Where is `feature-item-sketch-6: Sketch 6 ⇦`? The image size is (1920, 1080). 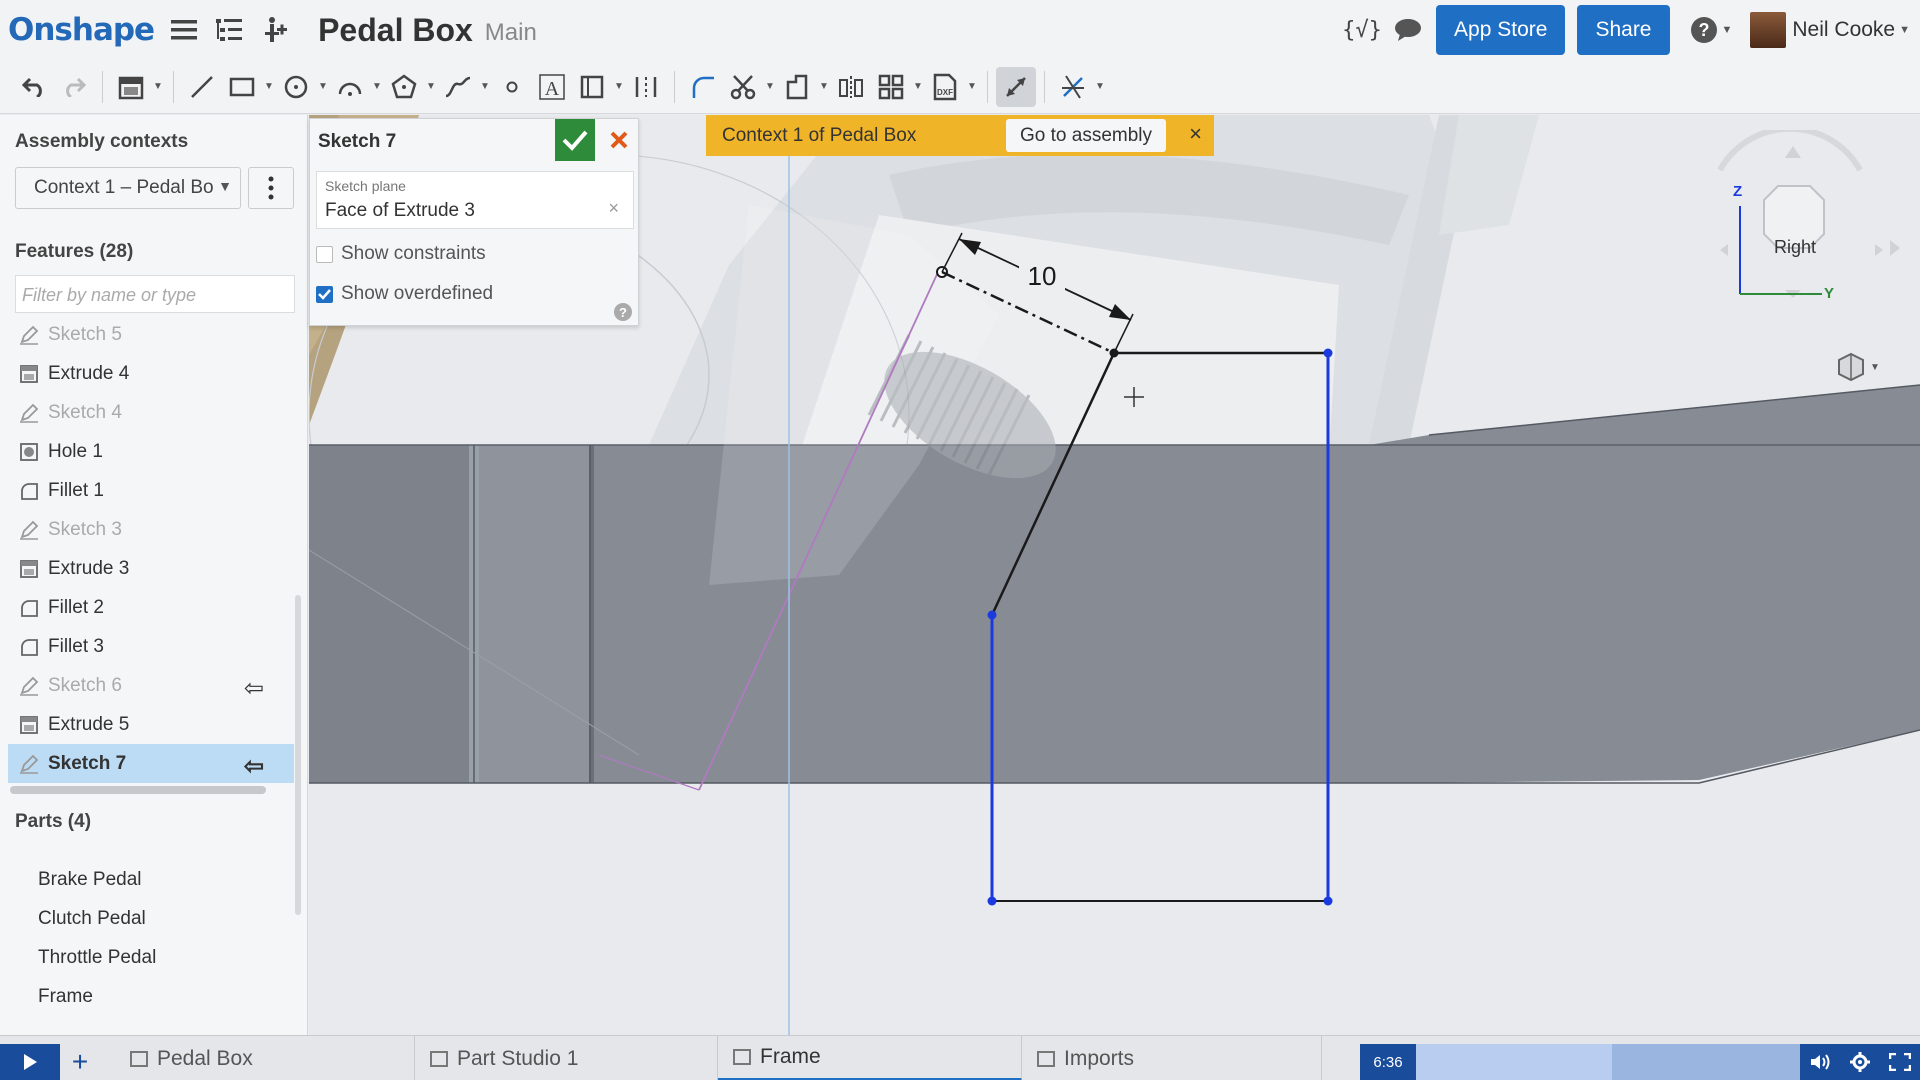 feature-item-sketch-6: Sketch 6 ⇦ is located at coordinates (151, 685).